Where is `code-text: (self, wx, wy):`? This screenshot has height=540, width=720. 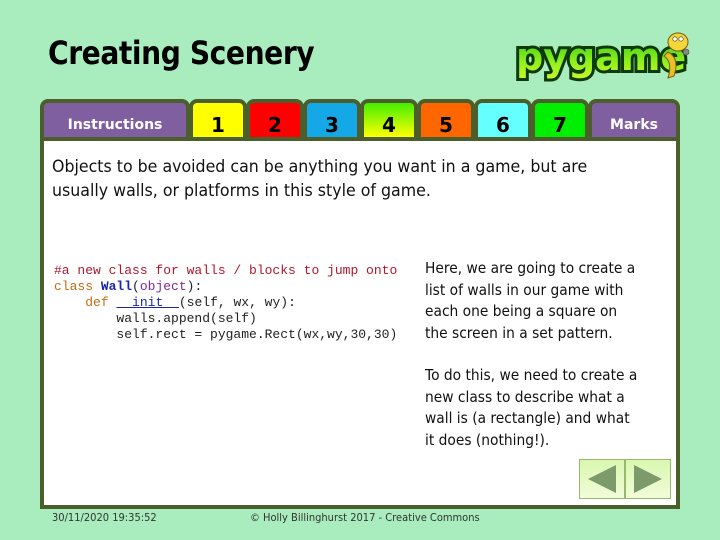 code-text: (self, wx, wy): is located at coordinates (237, 302).